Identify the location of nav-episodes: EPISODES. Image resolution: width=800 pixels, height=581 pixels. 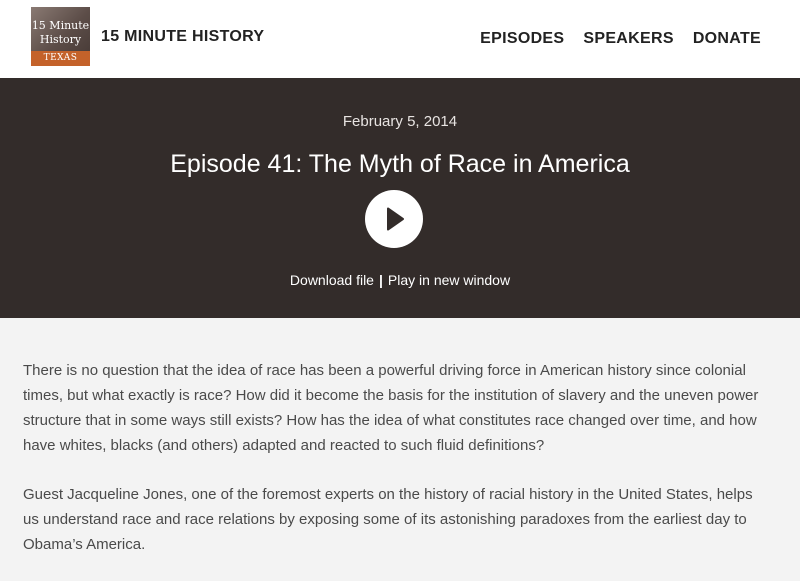
(522, 39).